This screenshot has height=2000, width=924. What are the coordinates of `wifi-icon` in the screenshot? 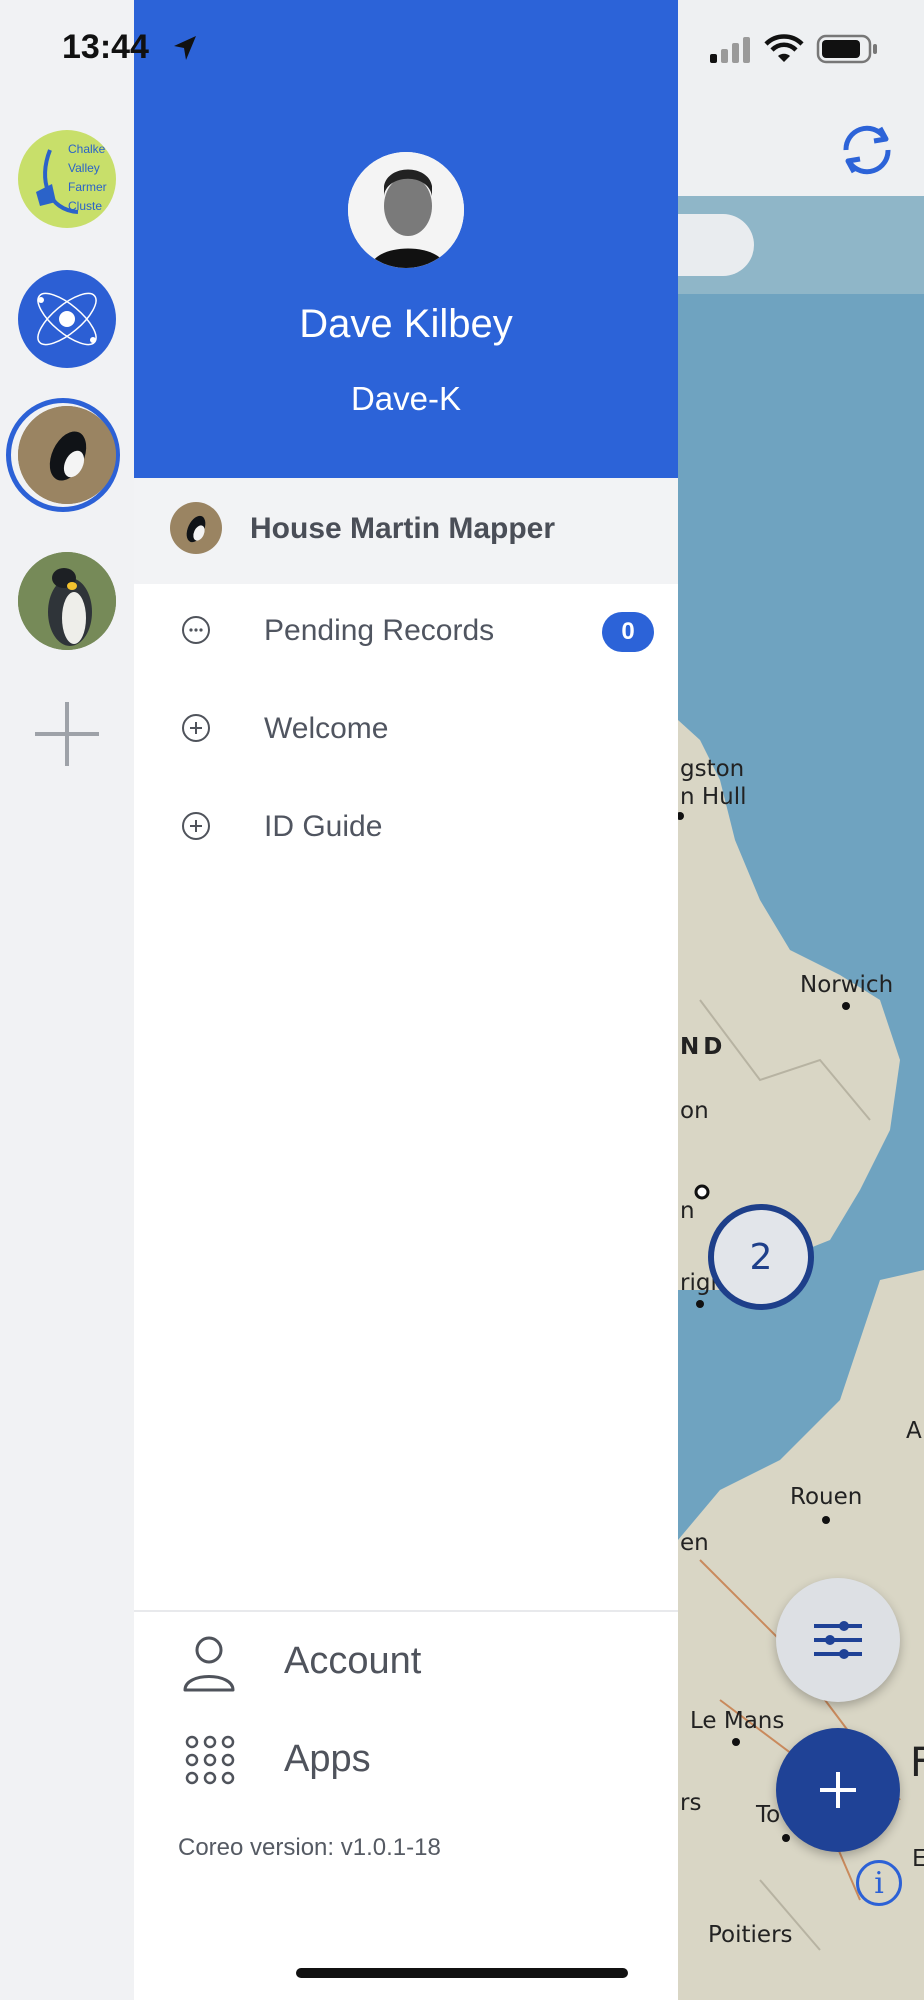 It's located at (784, 48).